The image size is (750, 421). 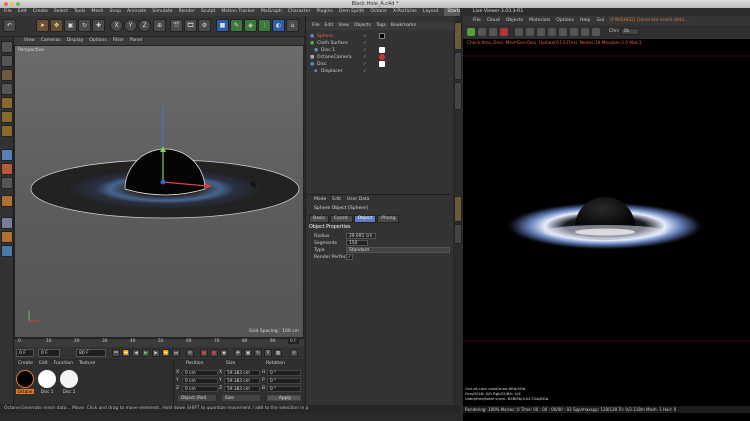 I want to click on film-region-icon, so click(x=552, y=32).